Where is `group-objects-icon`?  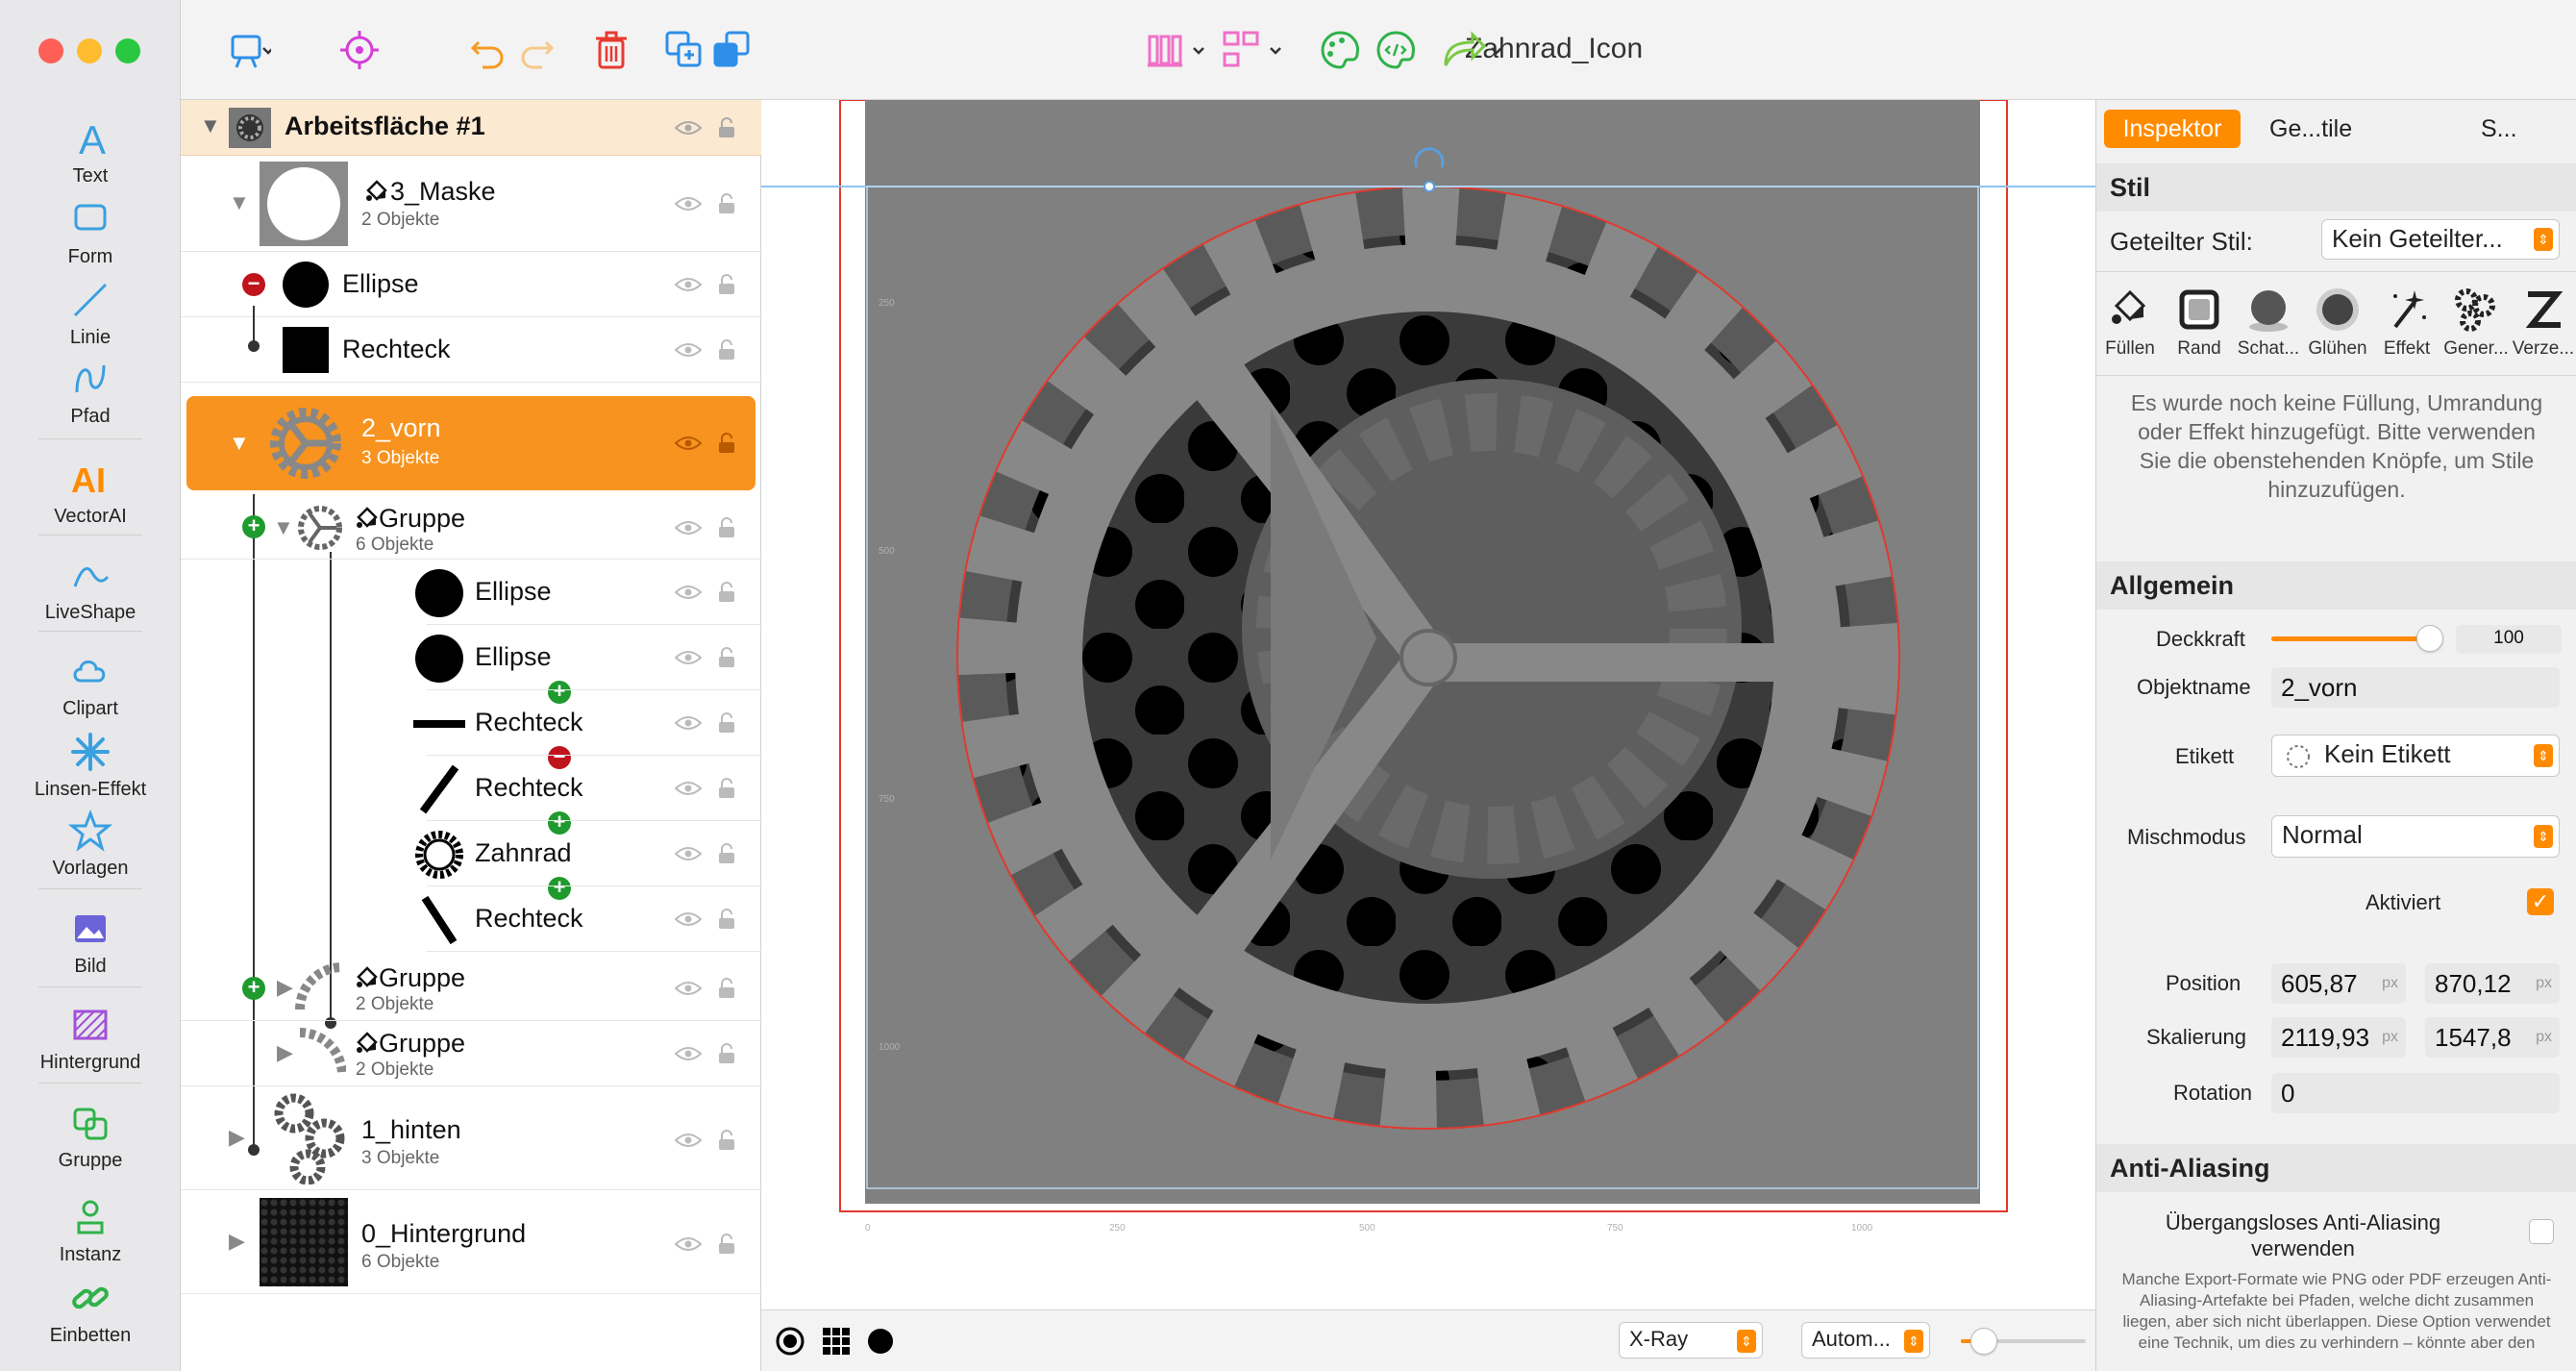 group-objects-icon is located at coordinates (732, 50).